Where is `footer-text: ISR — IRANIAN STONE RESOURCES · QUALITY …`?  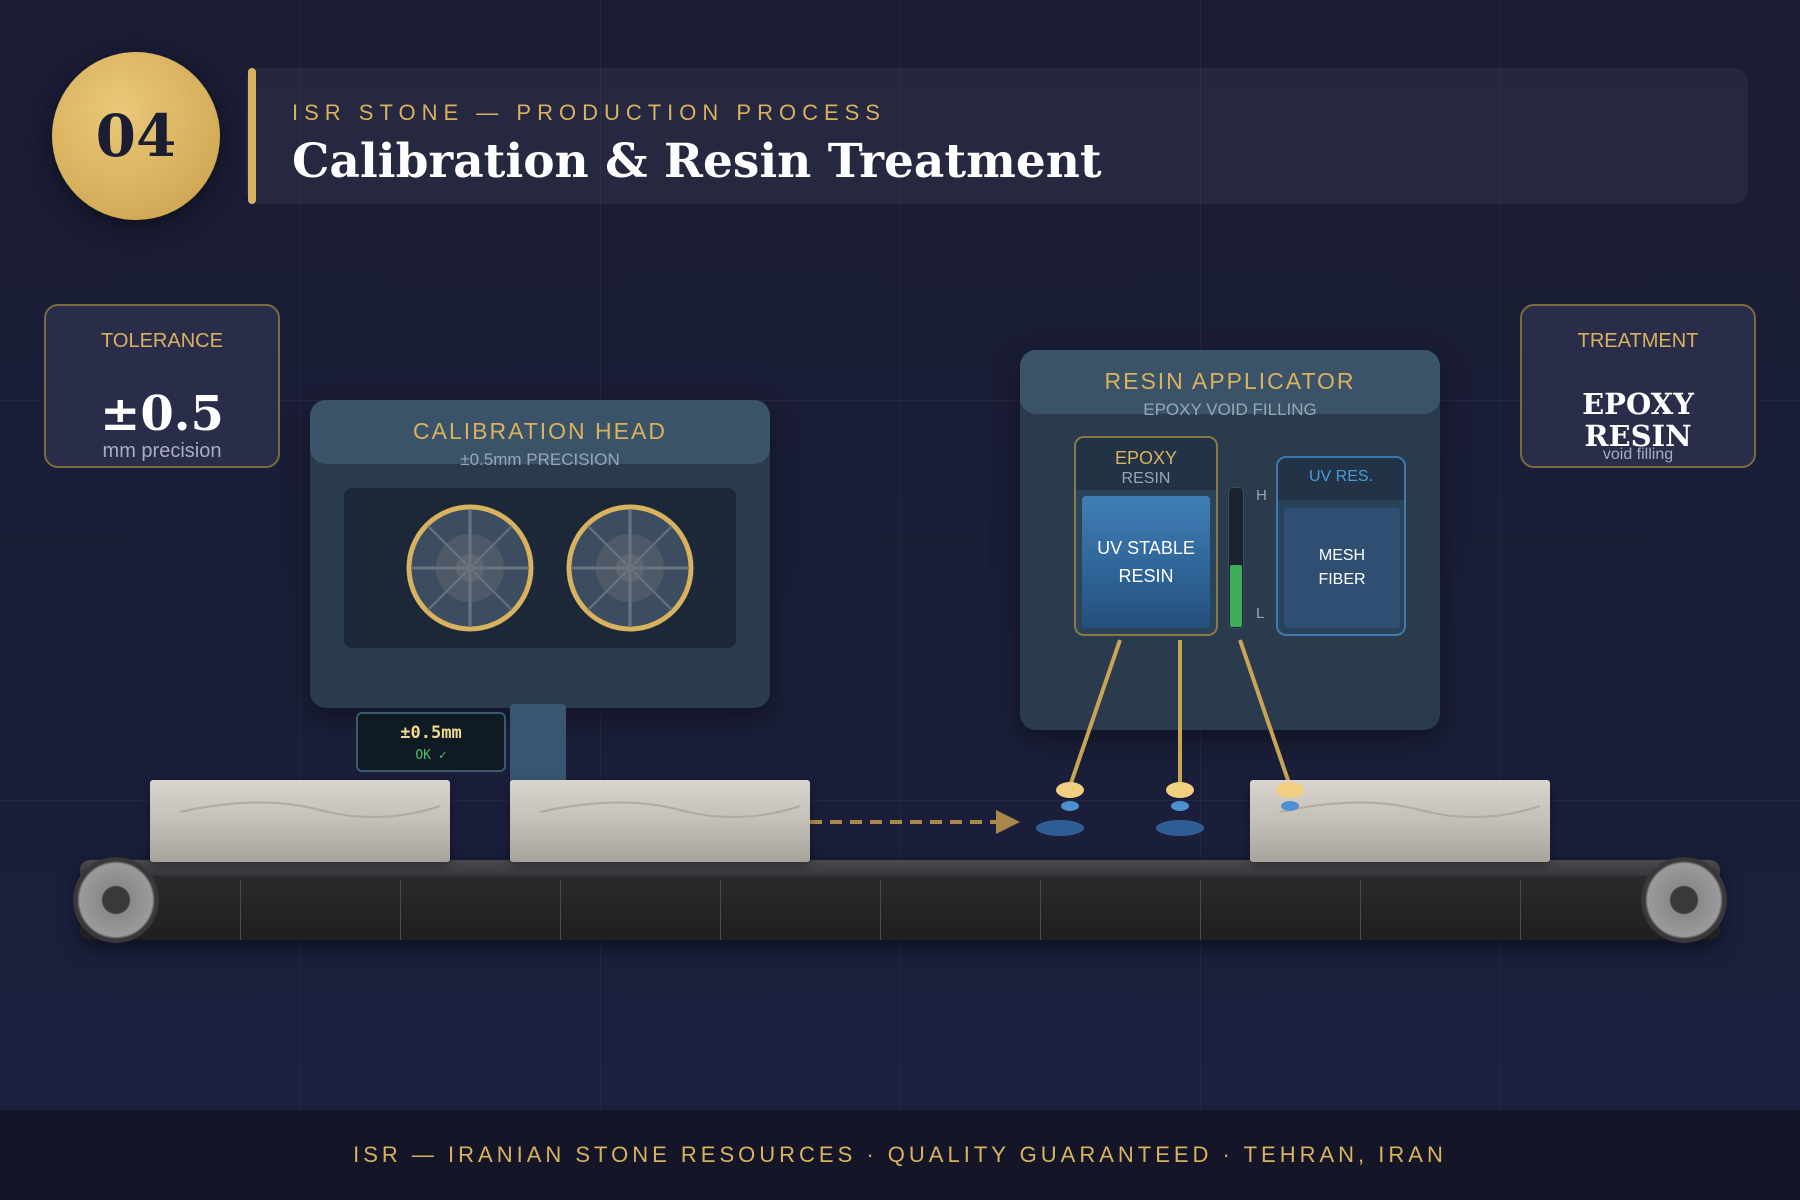
footer-text: ISR — IRANIAN STONE RESOURCES · QUALITY … is located at coordinates (900, 1154).